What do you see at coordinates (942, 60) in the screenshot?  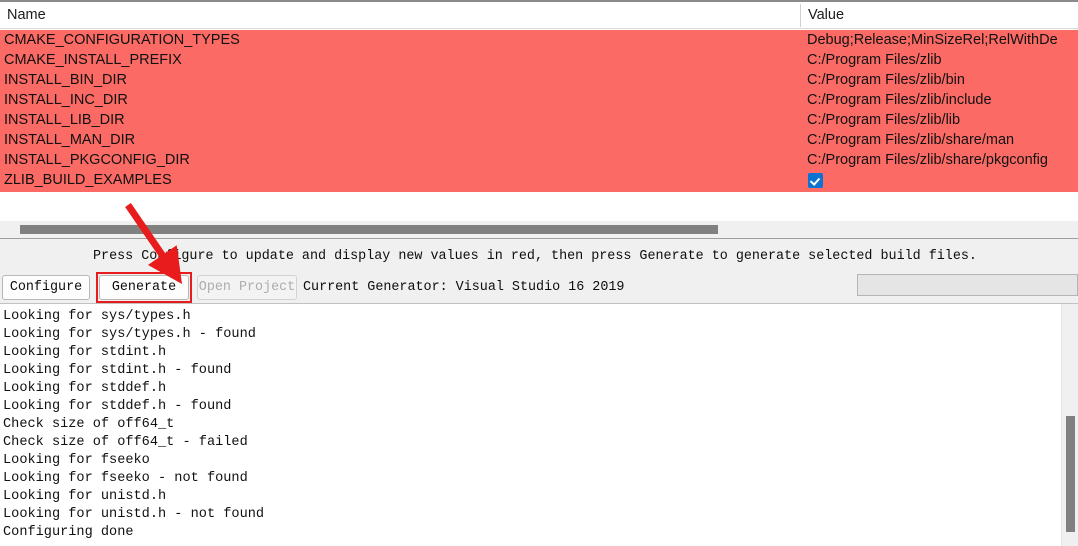 I see `cache-variable-value: C:/Program Files/zlib` at bounding box center [942, 60].